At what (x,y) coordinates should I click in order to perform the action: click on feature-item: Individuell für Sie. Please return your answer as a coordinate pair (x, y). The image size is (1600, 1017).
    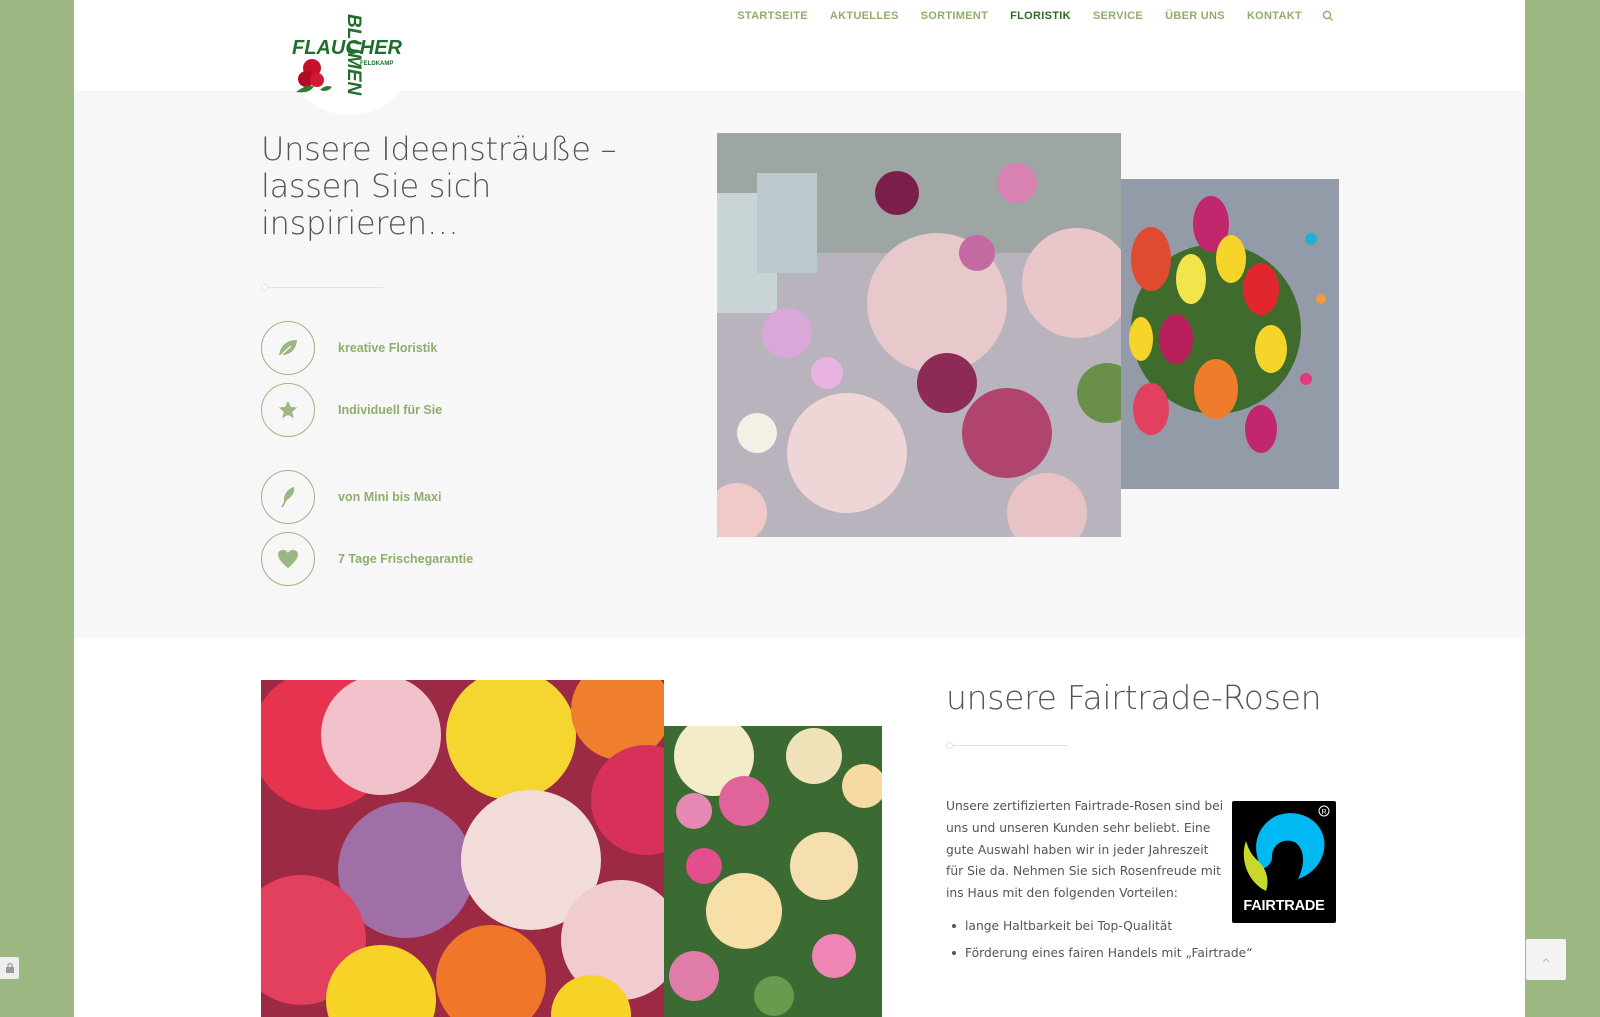
    Looking at the image, I should click on (351, 410).